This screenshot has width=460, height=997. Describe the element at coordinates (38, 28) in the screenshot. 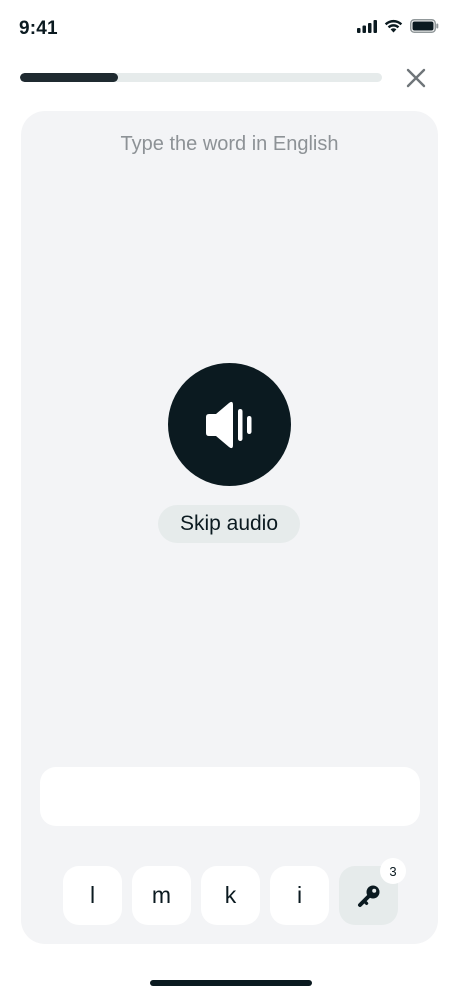

I see `status-time: 9:41` at that location.